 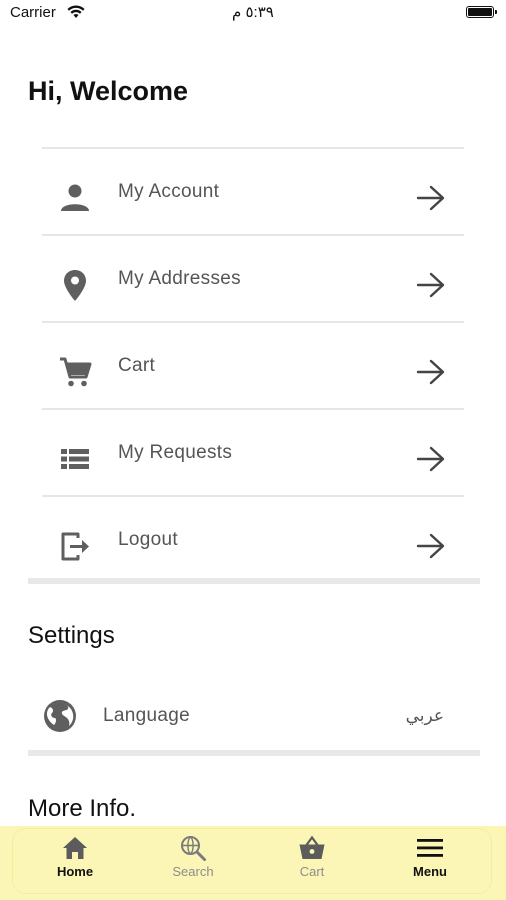 I want to click on hamburger-menu-icon, so click(x=430, y=848).